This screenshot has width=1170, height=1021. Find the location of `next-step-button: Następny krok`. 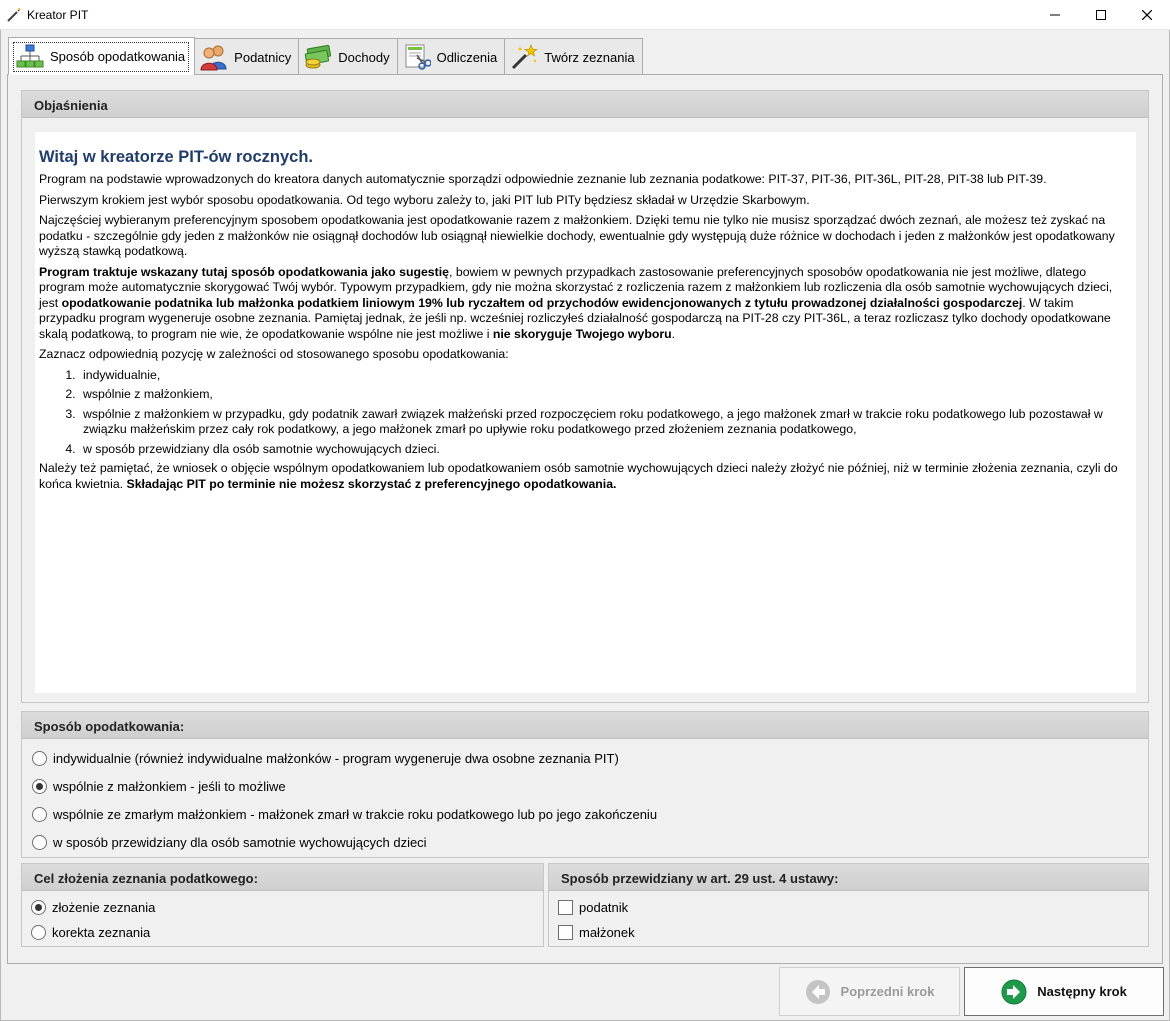

next-step-button: Następny krok is located at coordinates (1064, 991).